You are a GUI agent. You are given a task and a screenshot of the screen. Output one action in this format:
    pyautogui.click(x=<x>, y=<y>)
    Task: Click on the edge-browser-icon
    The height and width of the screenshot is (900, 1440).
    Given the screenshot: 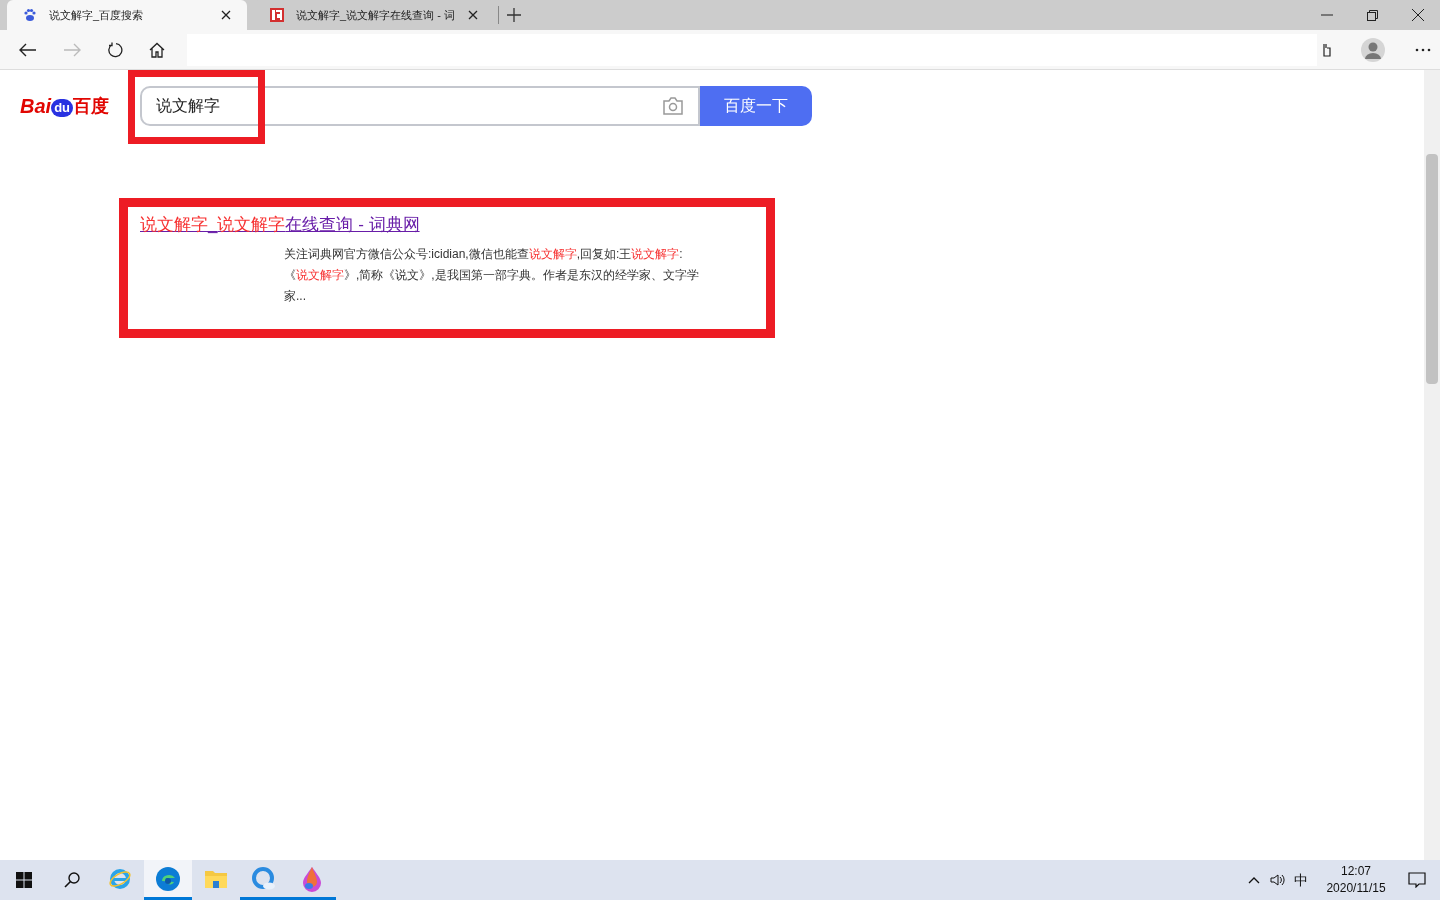 What is the action you would take?
    pyautogui.click(x=168, y=878)
    